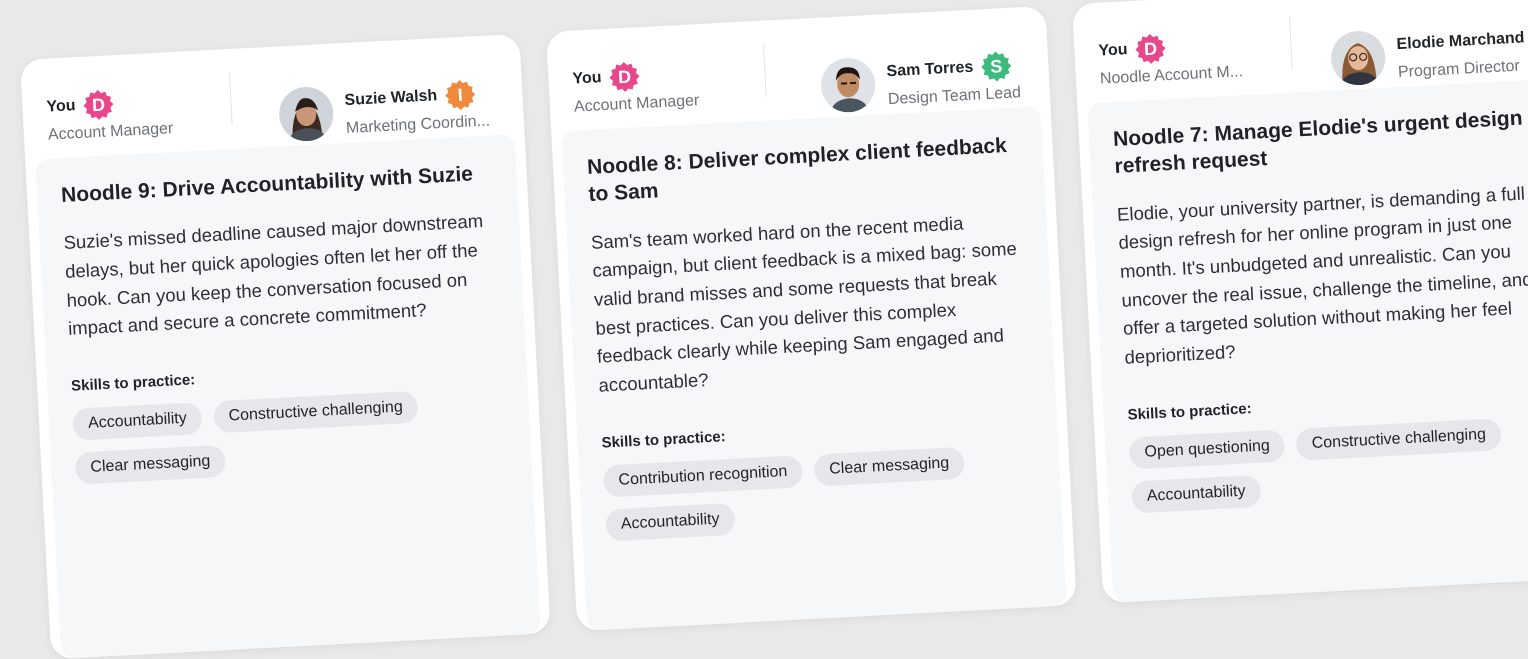  What do you see at coordinates (954, 96) in the screenshot?
I see `counterpart-role: Design Team Lead` at bounding box center [954, 96].